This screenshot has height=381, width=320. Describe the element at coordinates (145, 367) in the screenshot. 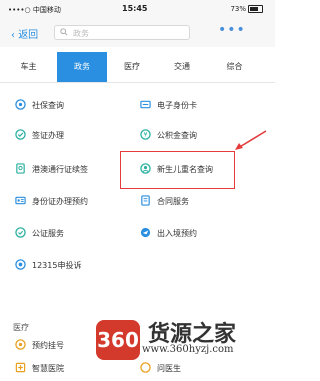

I see `doctor-icon` at that location.